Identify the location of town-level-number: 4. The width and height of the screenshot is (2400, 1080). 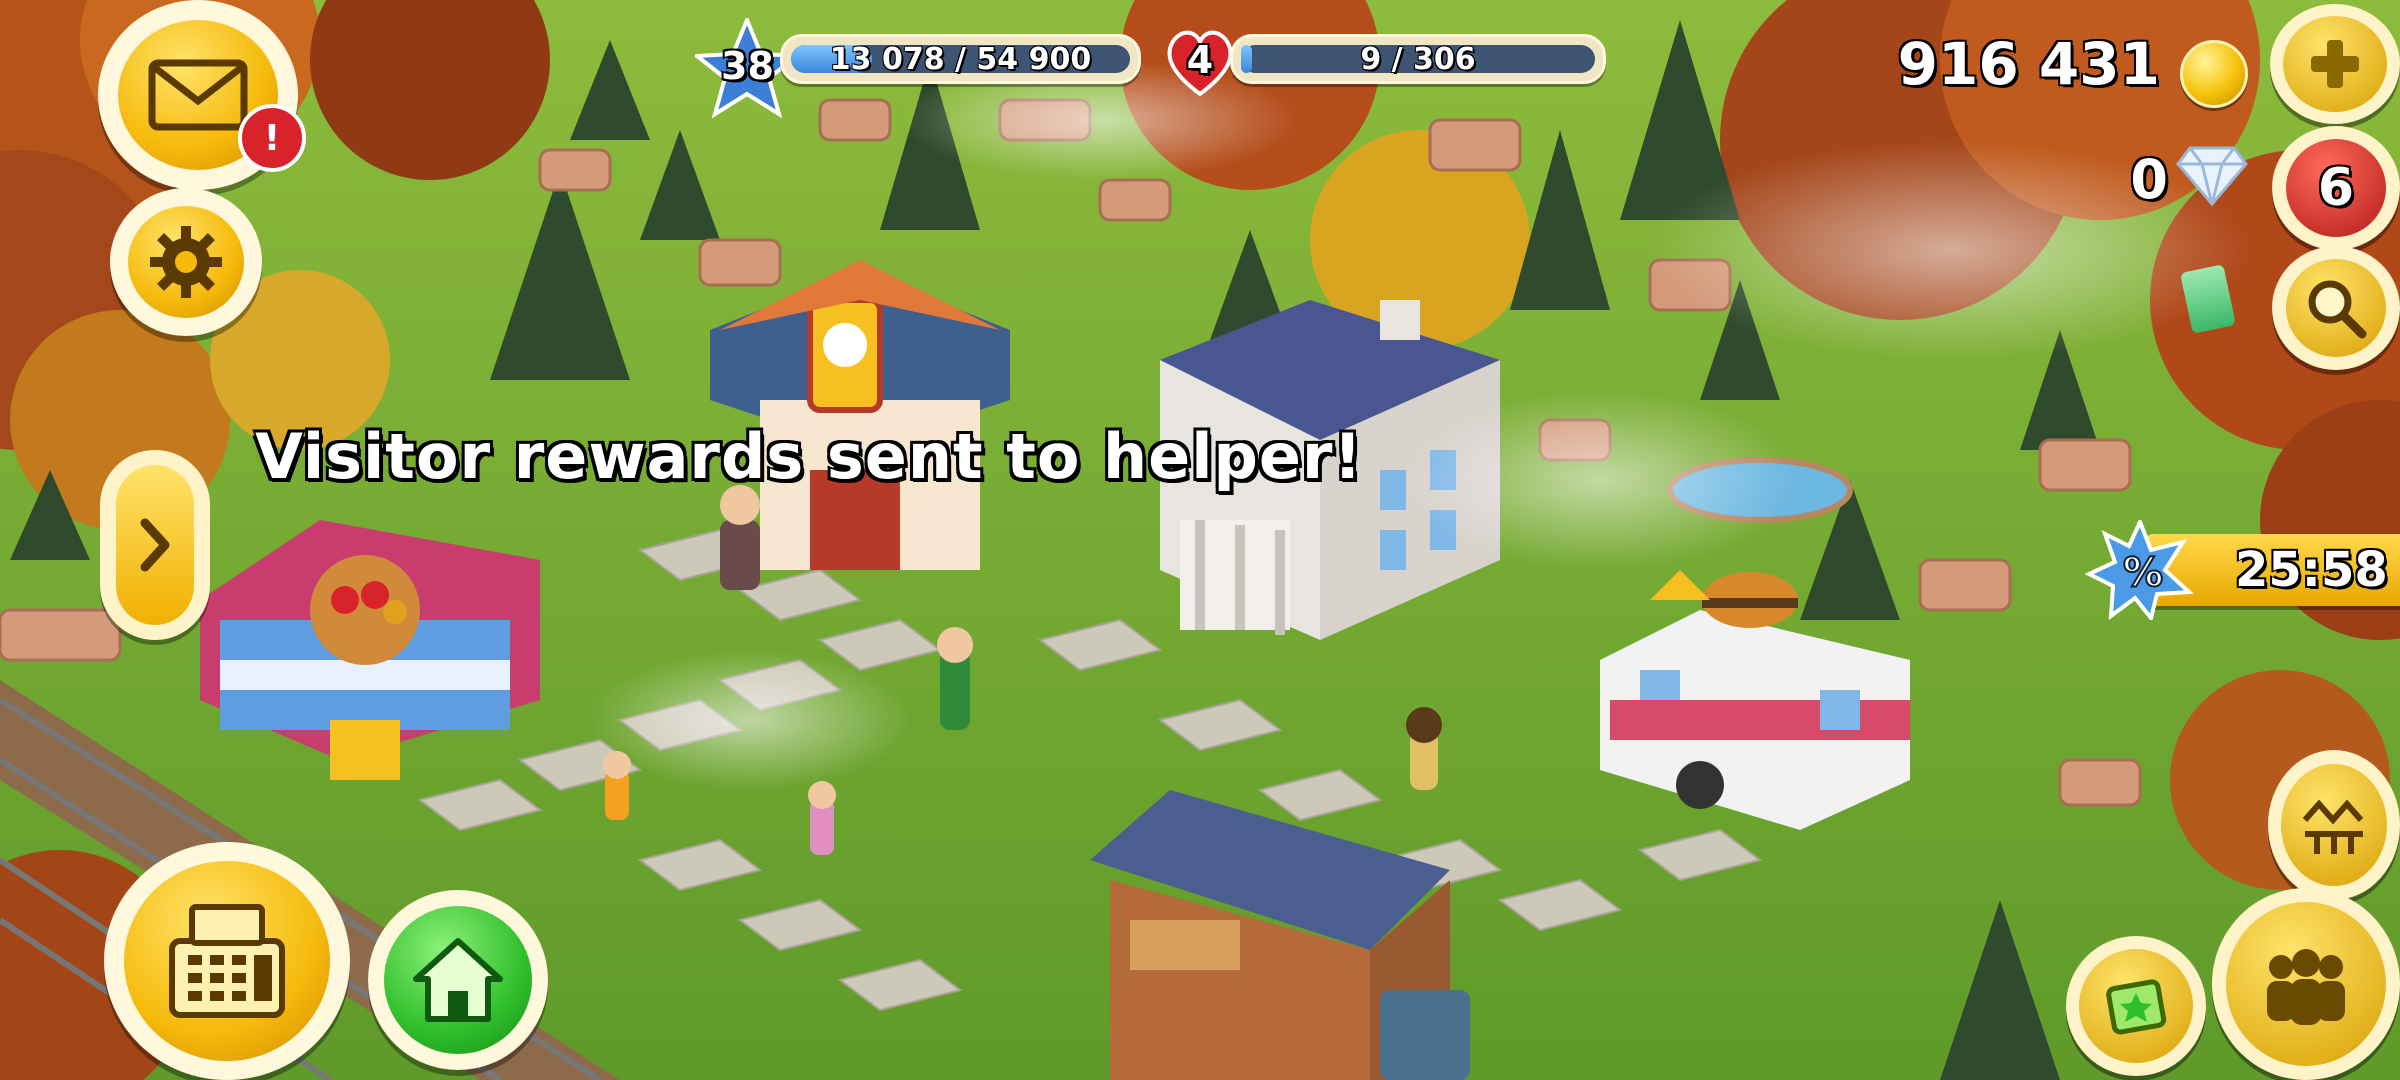
(1200, 60).